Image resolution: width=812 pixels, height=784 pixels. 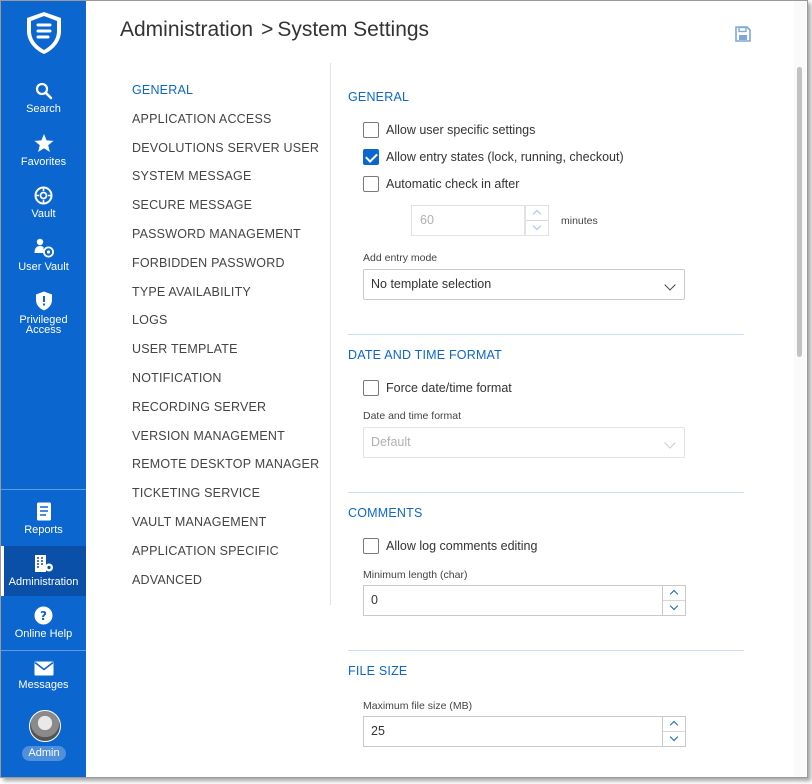 What do you see at coordinates (43, 511) in the screenshot?
I see `reports-icon` at bounding box center [43, 511].